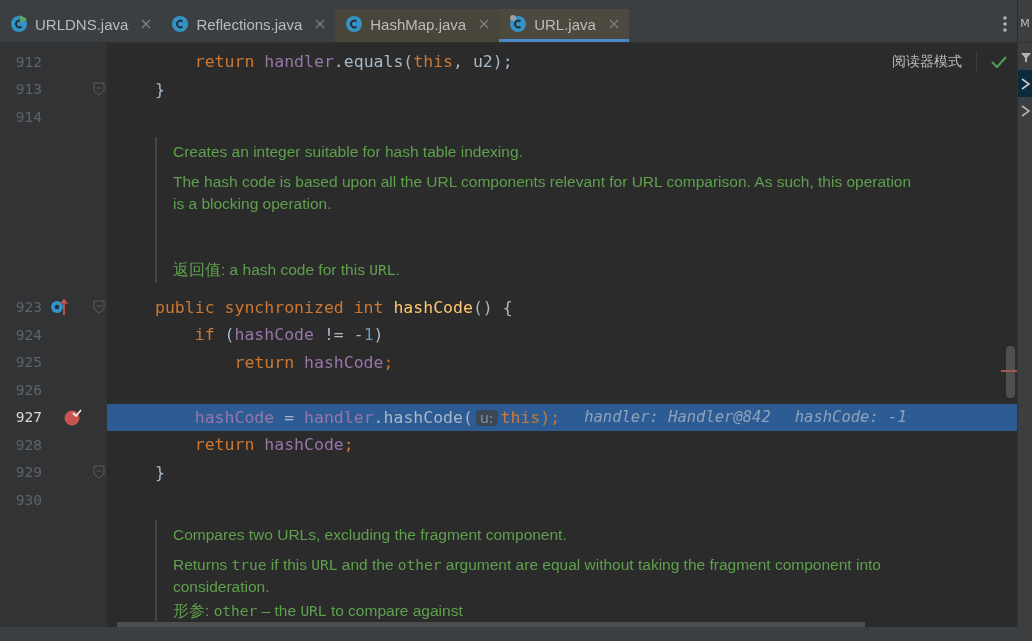  What do you see at coordinates (1026, 56) in the screenshot?
I see `filter-icon` at bounding box center [1026, 56].